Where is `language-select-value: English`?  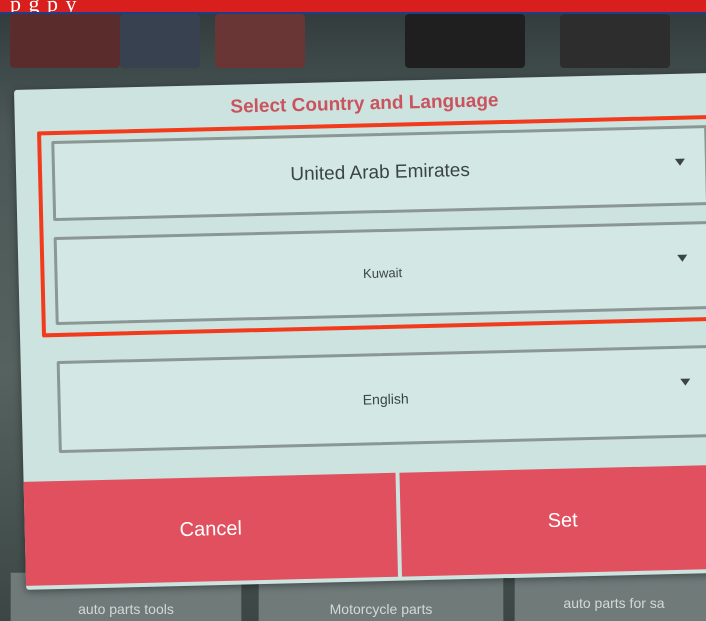 language-select-value: English is located at coordinates (385, 399).